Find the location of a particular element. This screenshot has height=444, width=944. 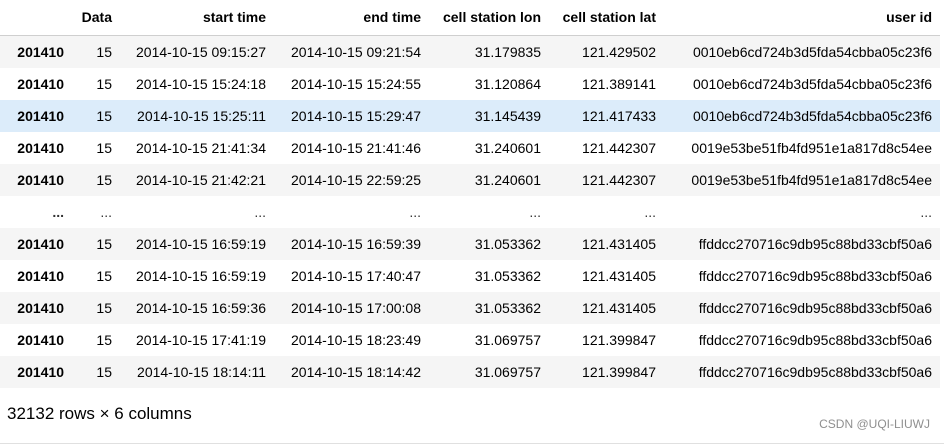

cell-start-time: 2014-10-15 21:41:34 is located at coordinates (201, 148).